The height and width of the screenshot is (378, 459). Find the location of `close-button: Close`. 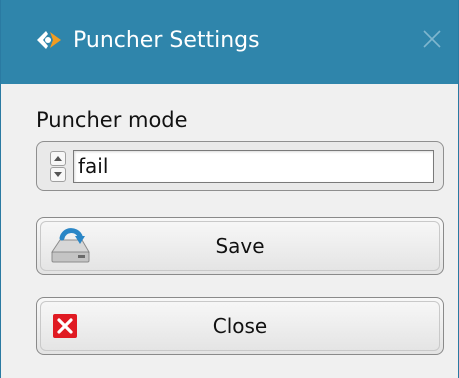

close-button: Close is located at coordinates (240, 326).